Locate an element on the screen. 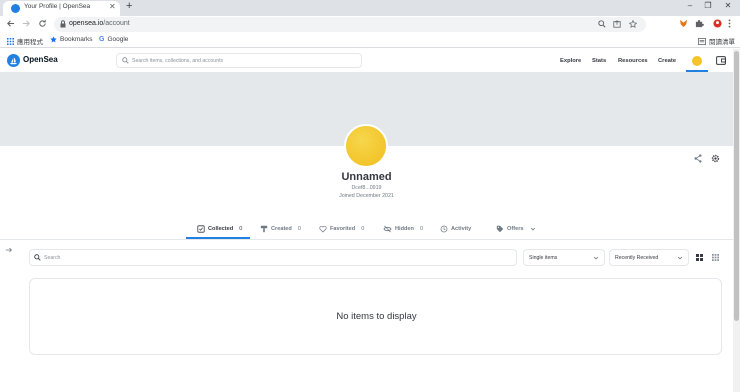 The width and height of the screenshot is (740, 392). heart-icon is located at coordinates (323, 229).